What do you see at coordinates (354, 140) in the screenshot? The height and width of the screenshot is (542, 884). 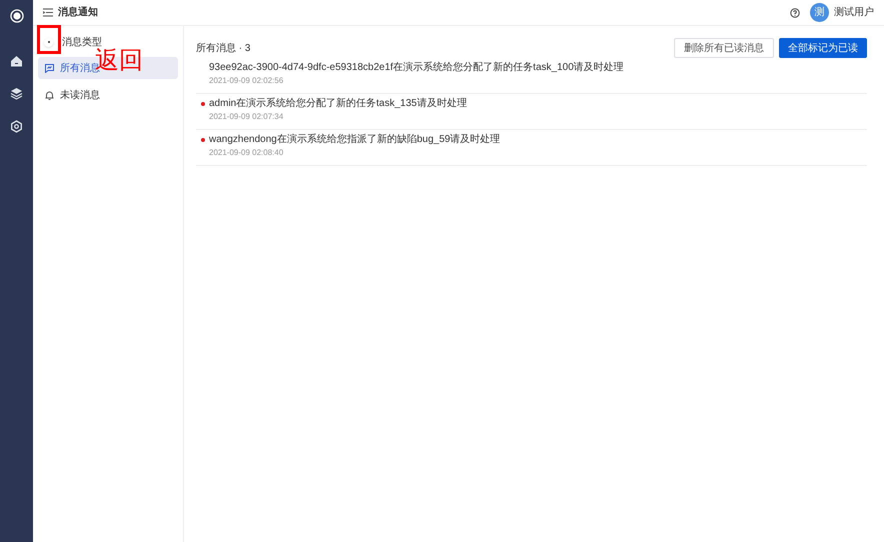 I see `message-text: wangzhendong在演示系统给您指派了新的缺陷bug_59请及时处理` at bounding box center [354, 140].